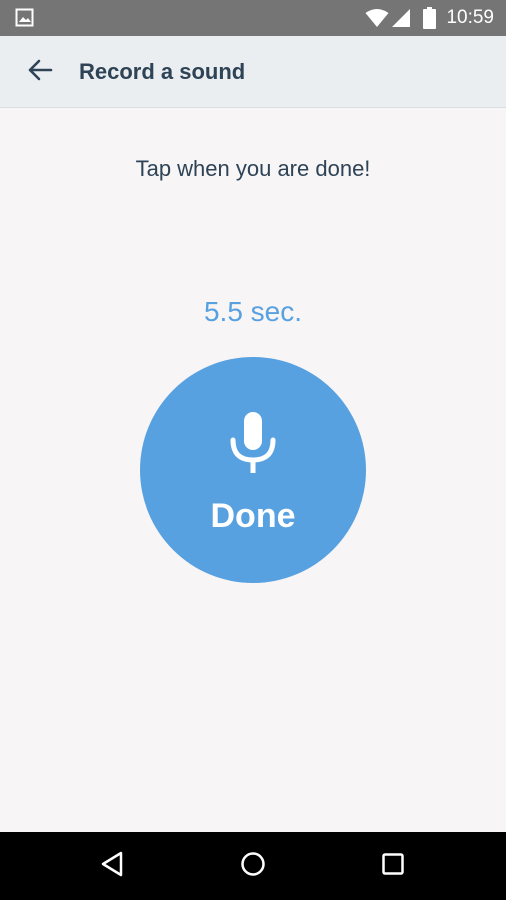  I want to click on nav-back-button, so click(112, 866).